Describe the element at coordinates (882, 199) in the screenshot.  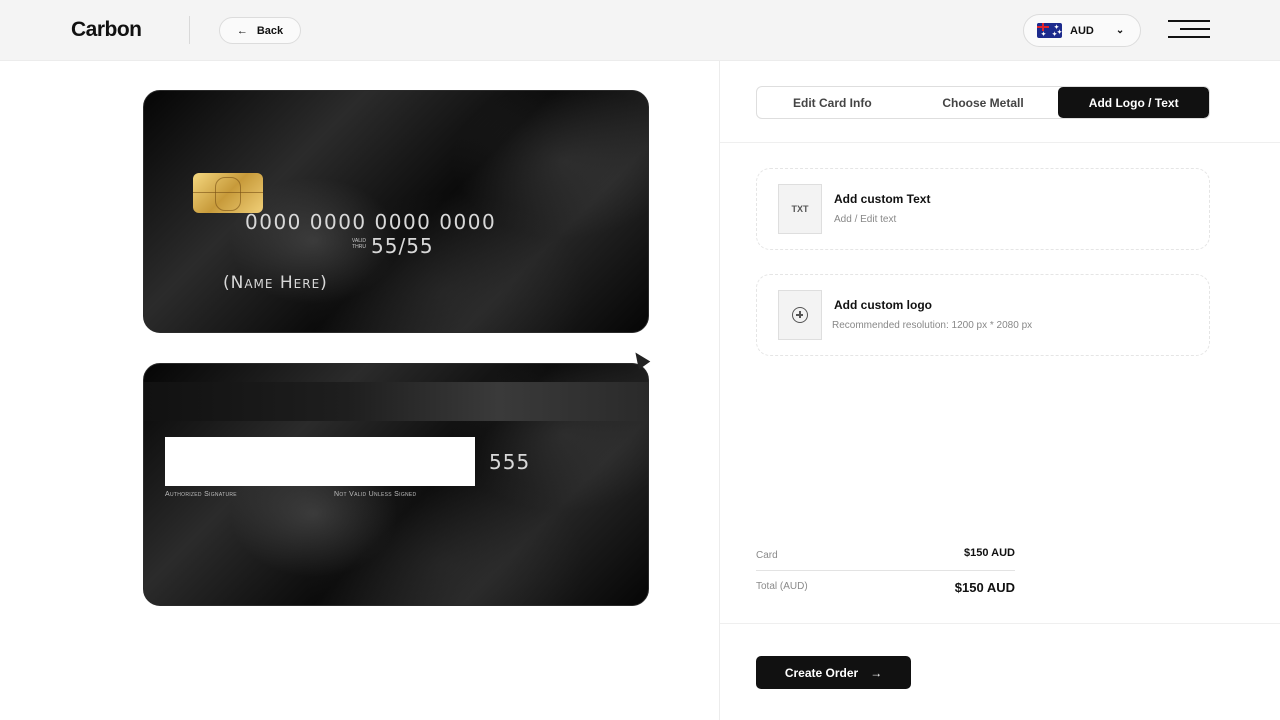
I see `add-custom-text-title: Add custom Text` at that location.